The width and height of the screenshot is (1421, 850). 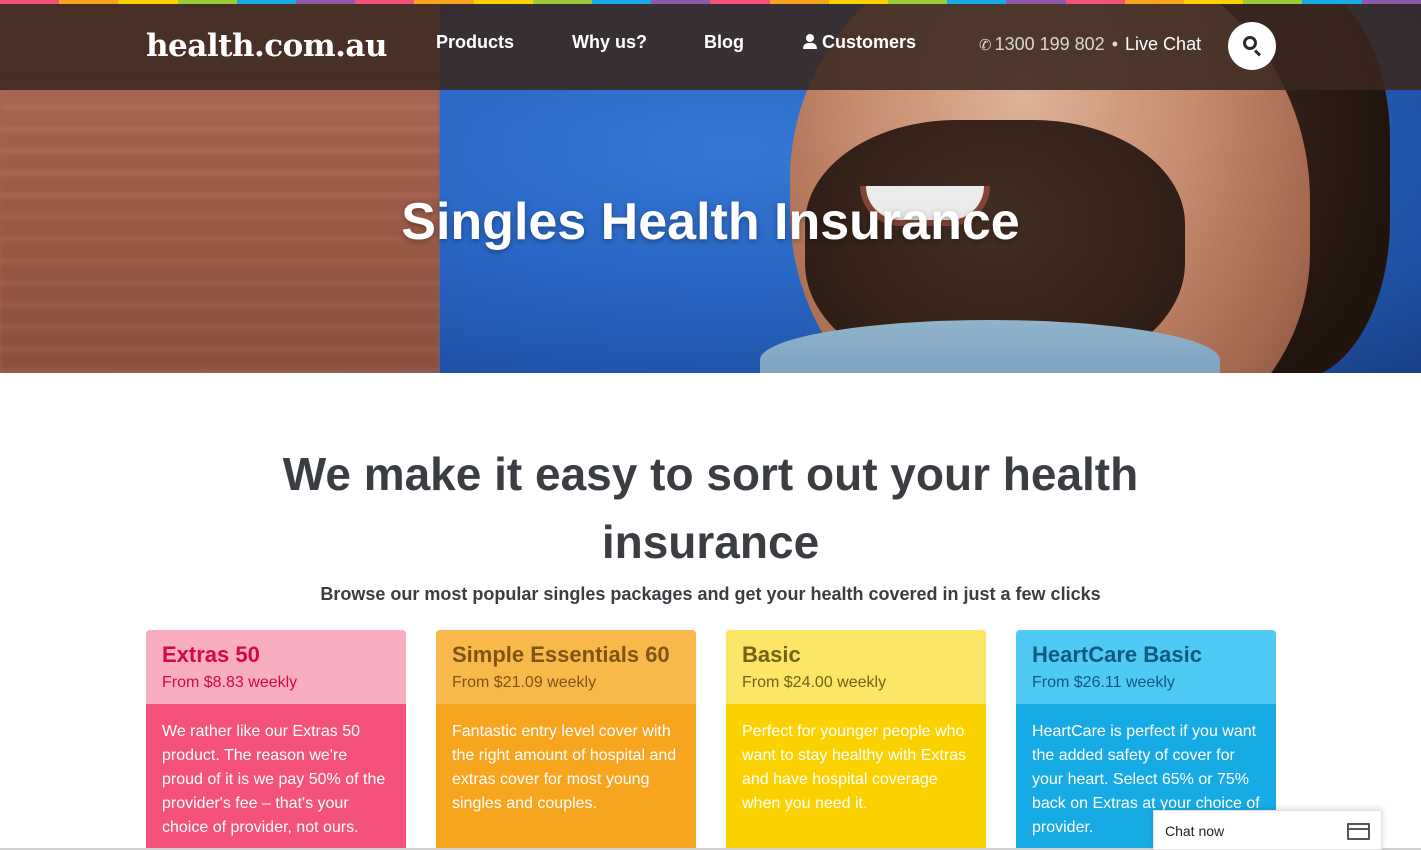 What do you see at coordinates (475, 42) in the screenshot?
I see `nav-products: Products` at bounding box center [475, 42].